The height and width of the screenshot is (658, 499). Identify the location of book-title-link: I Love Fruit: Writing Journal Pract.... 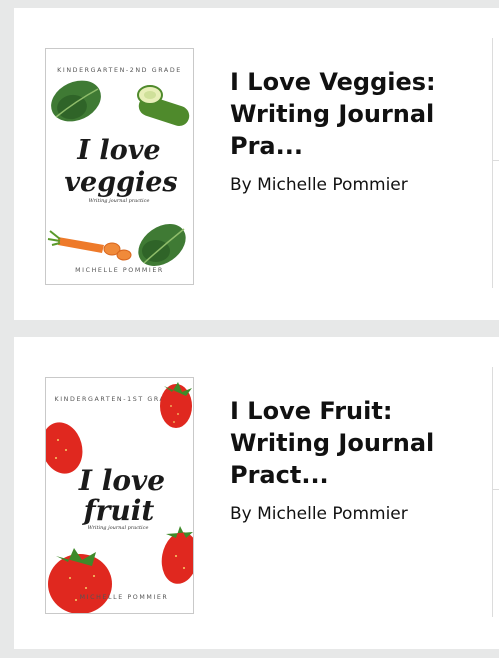
(350, 443).